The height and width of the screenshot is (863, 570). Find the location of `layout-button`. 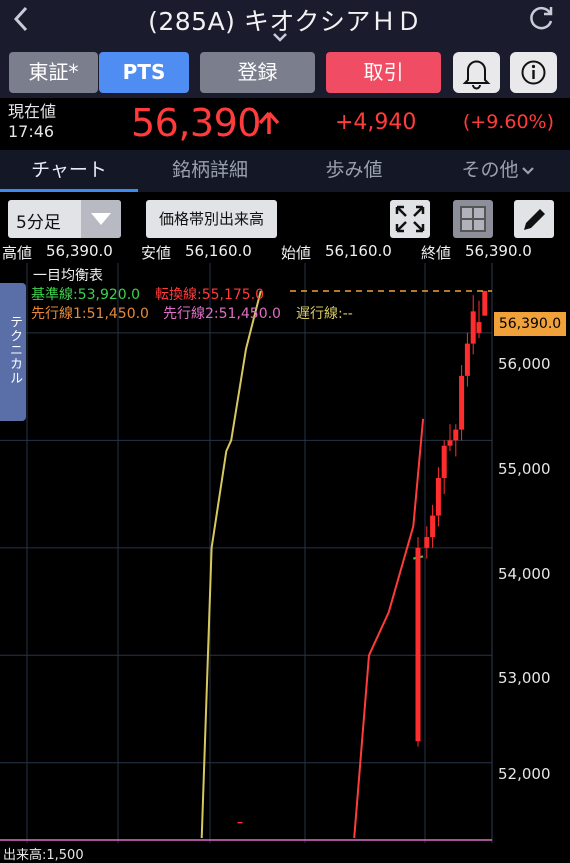

layout-button is located at coordinates (473, 219).